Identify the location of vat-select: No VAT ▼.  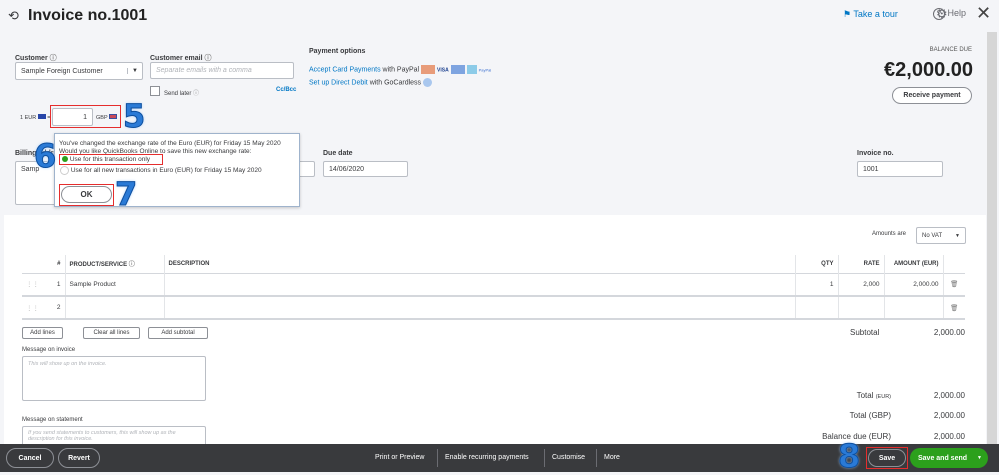
(941, 235).